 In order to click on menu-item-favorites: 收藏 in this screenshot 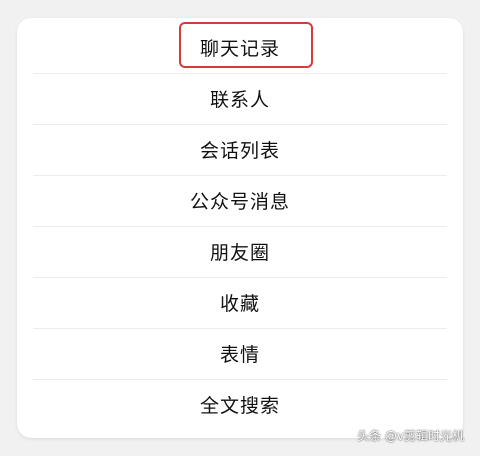, I will do `click(240, 302)`.